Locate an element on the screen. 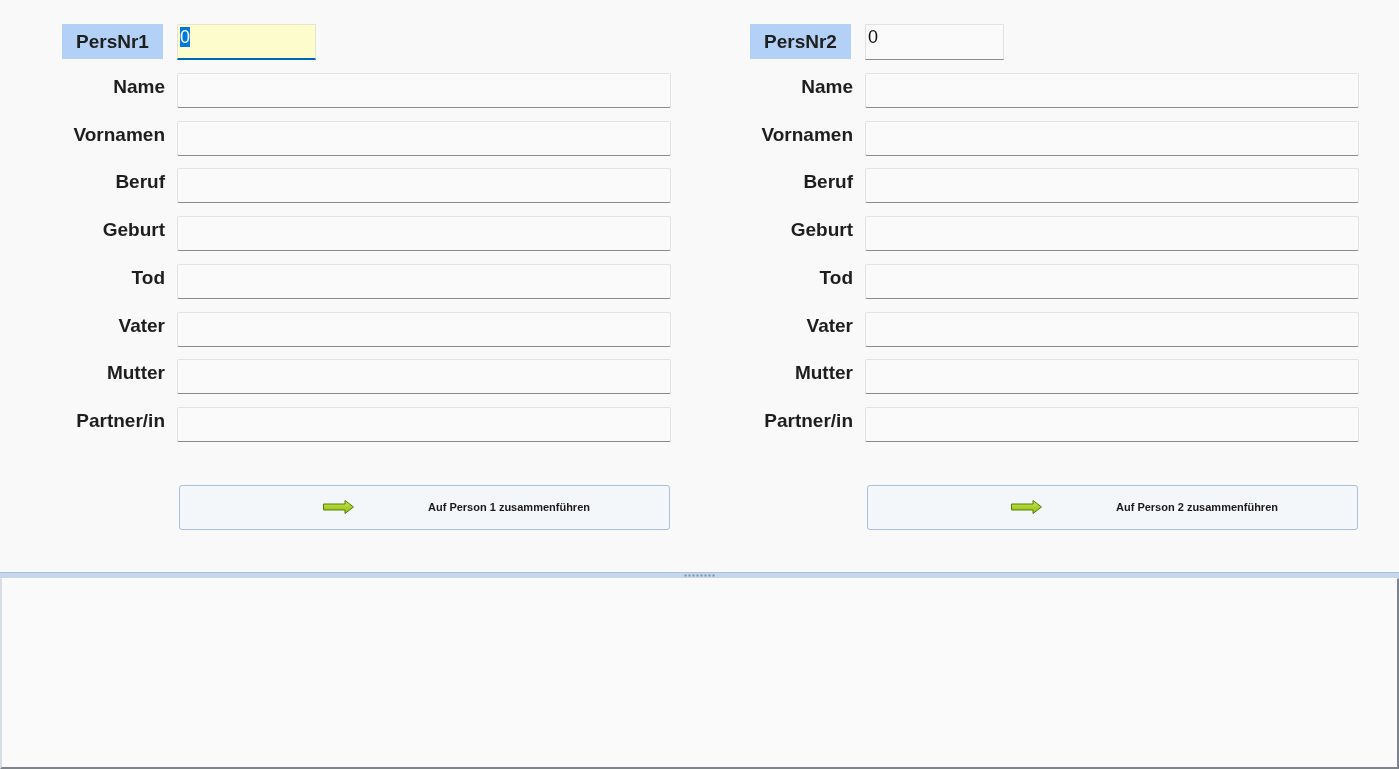 The height and width of the screenshot is (769, 1399). grip-icon is located at coordinates (699, 575).